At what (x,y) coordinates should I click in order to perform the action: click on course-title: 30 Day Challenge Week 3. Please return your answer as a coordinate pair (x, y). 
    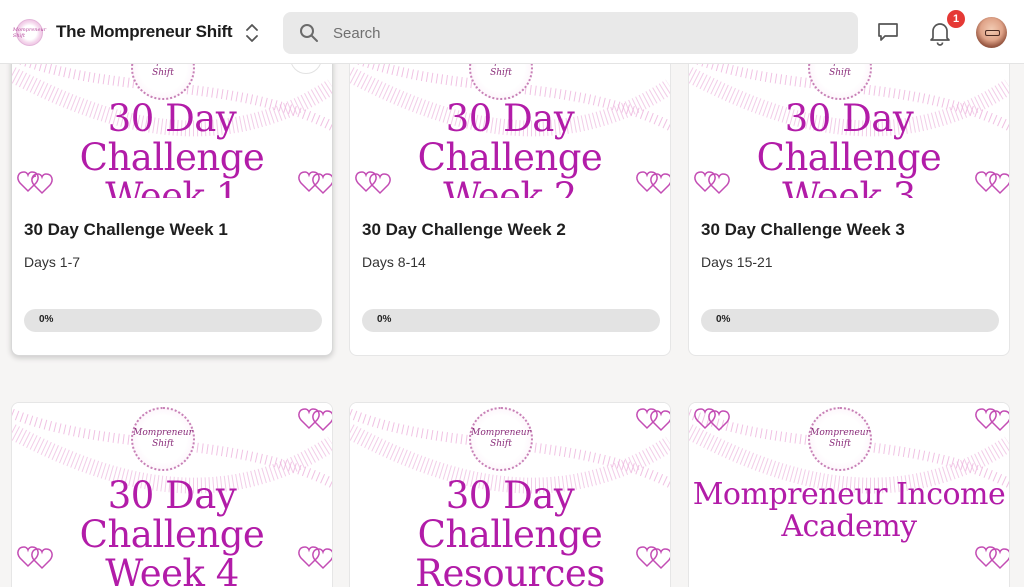
    Looking at the image, I should click on (803, 230).